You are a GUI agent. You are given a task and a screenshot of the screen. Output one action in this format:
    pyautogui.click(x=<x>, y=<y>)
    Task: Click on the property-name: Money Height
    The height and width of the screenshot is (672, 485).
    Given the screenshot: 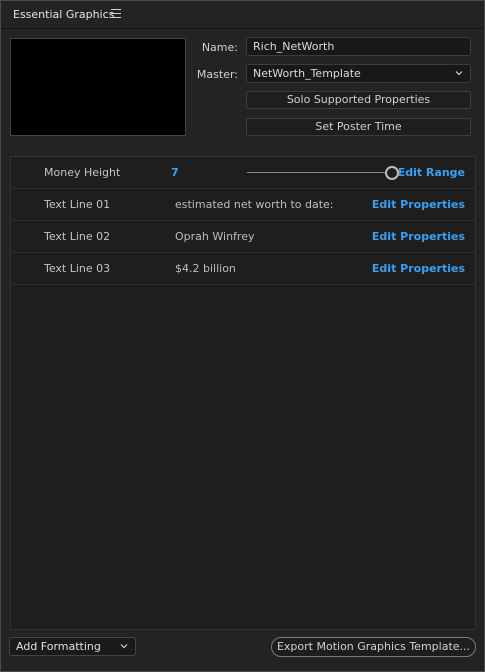 What is the action you would take?
    pyautogui.click(x=82, y=172)
    